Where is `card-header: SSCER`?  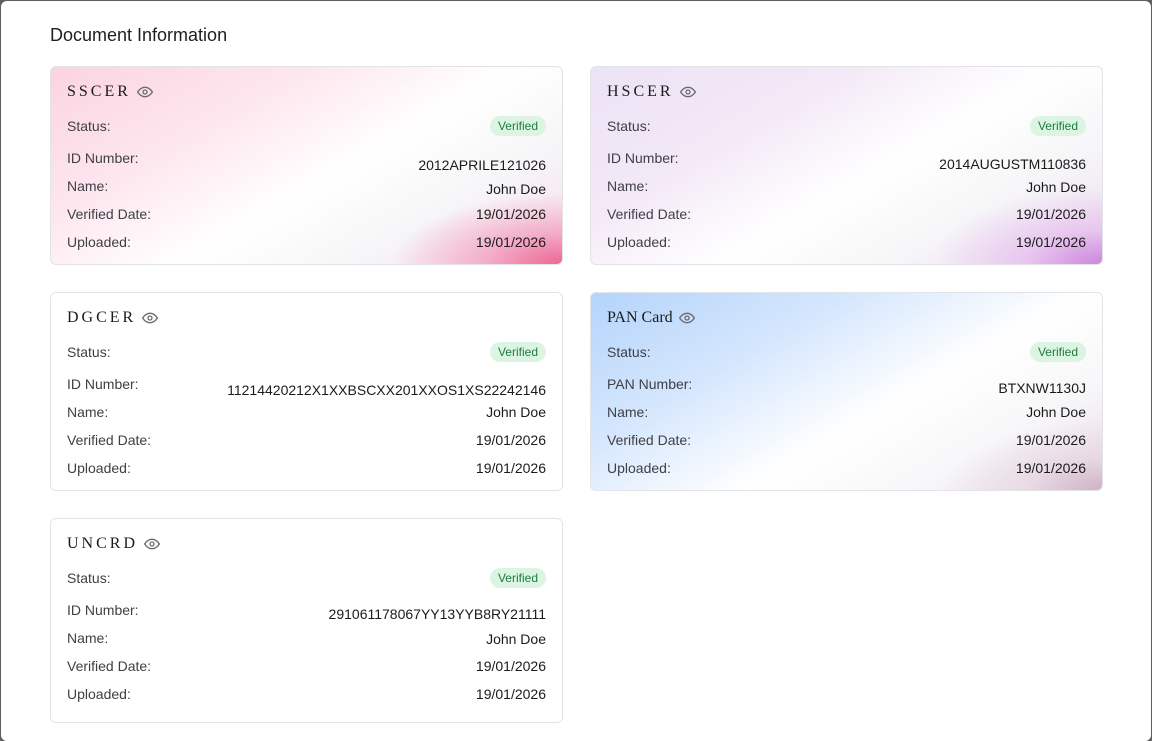
card-header: SSCER is located at coordinates (110, 92).